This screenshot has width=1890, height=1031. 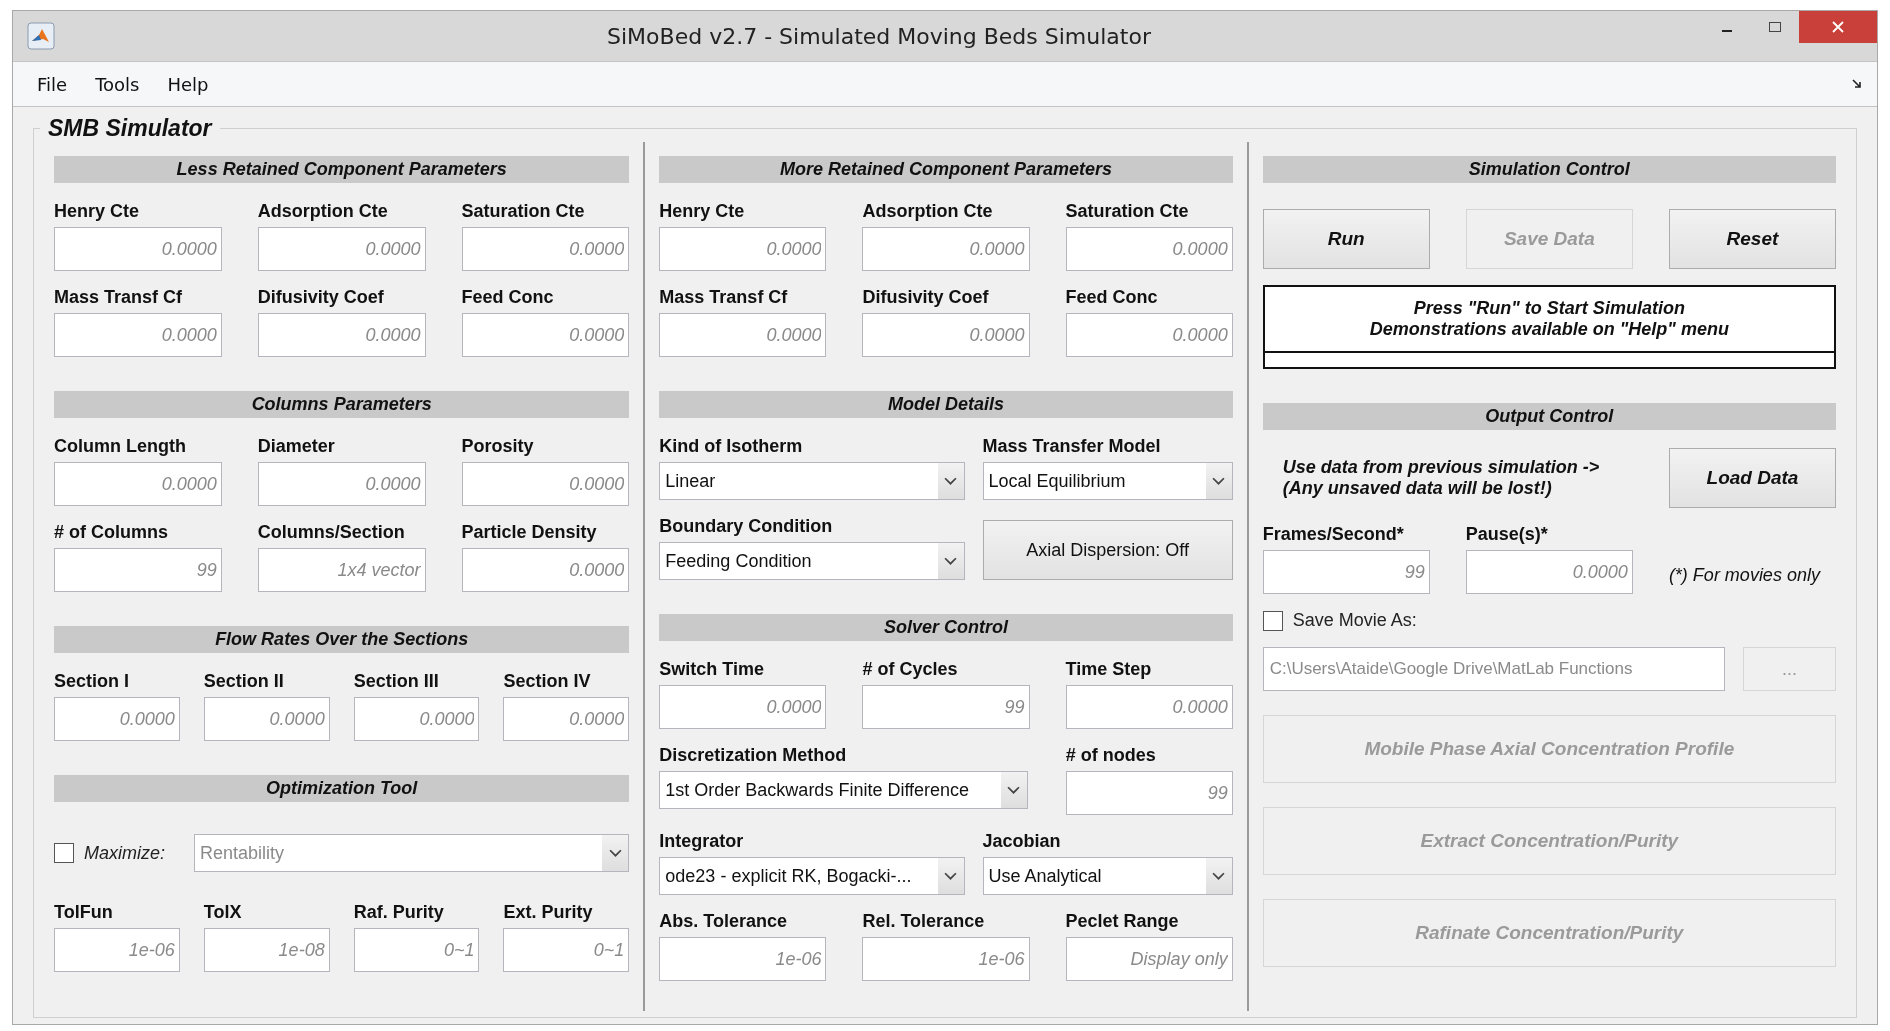 I want to click on field-label: Switch Time, so click(x=712, y=670).